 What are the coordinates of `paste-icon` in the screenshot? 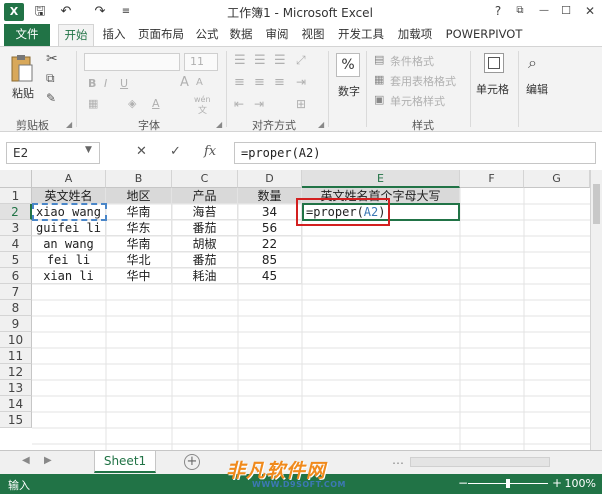 It's located at (22, 68).